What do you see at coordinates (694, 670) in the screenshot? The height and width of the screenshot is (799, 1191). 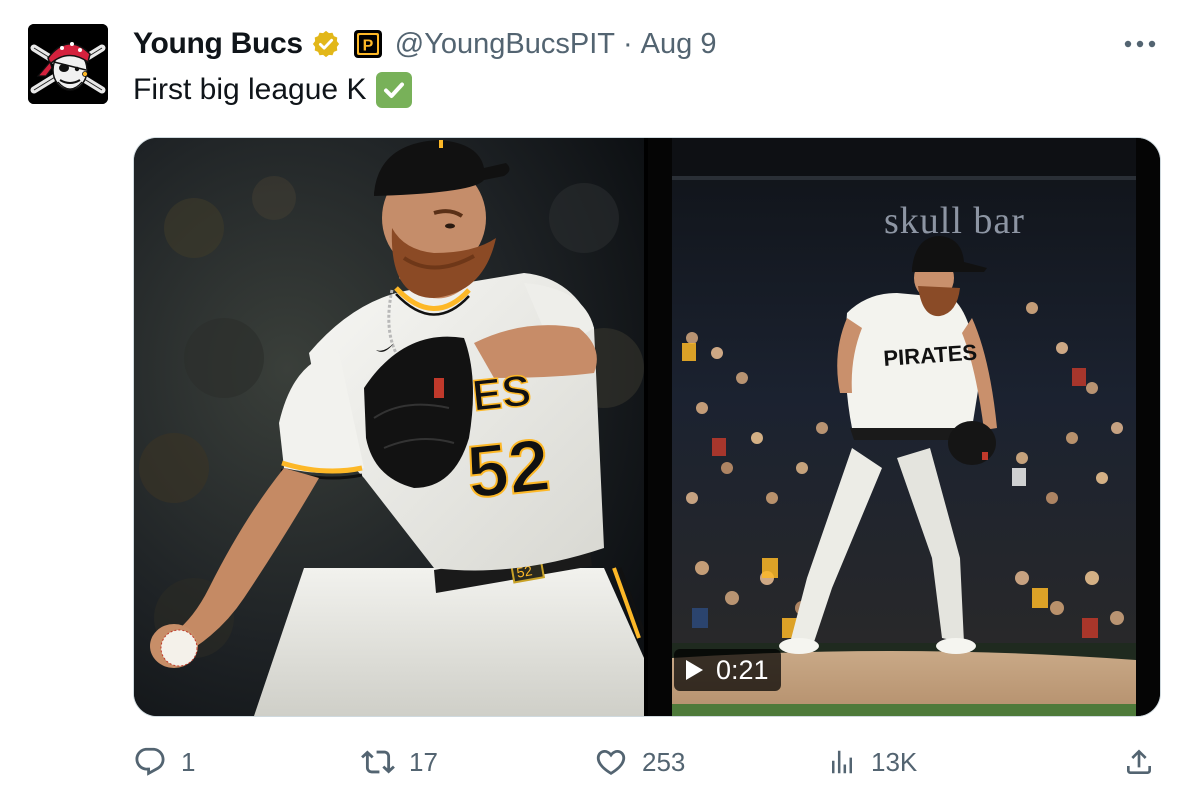 I see `play-icon` at bounding box center [694, 670].